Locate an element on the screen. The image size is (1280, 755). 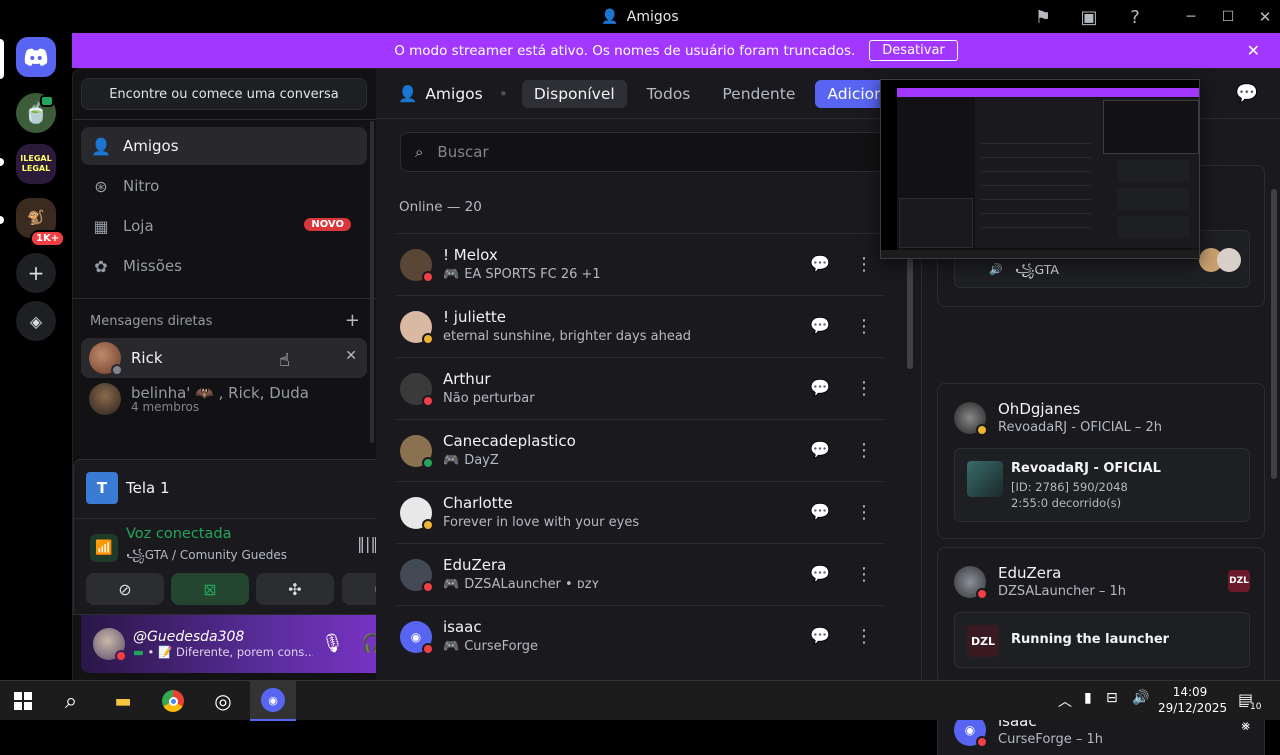
inbox-icon: ▣ is located at coordinates (1089, 17).